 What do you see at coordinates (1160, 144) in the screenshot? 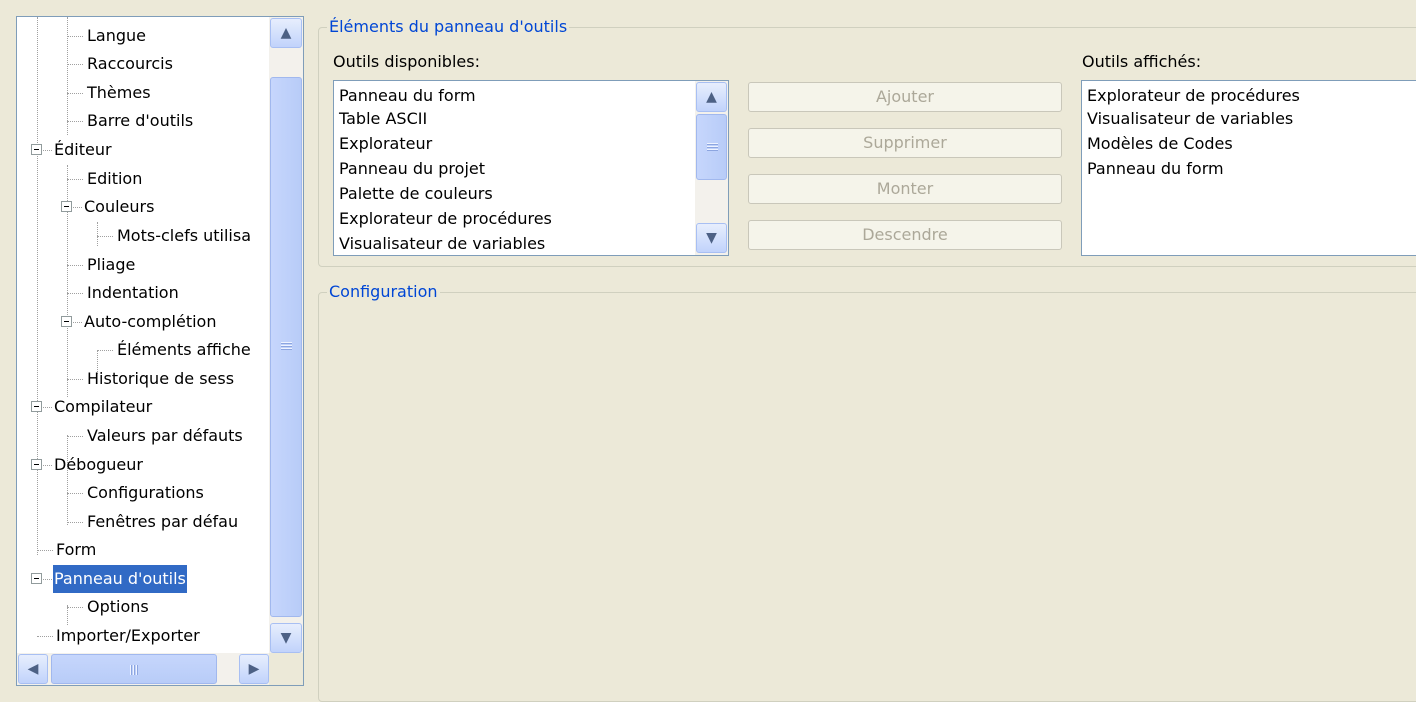
I see `list-item: Modèles de Codes` at bounding box center [1160, 144].